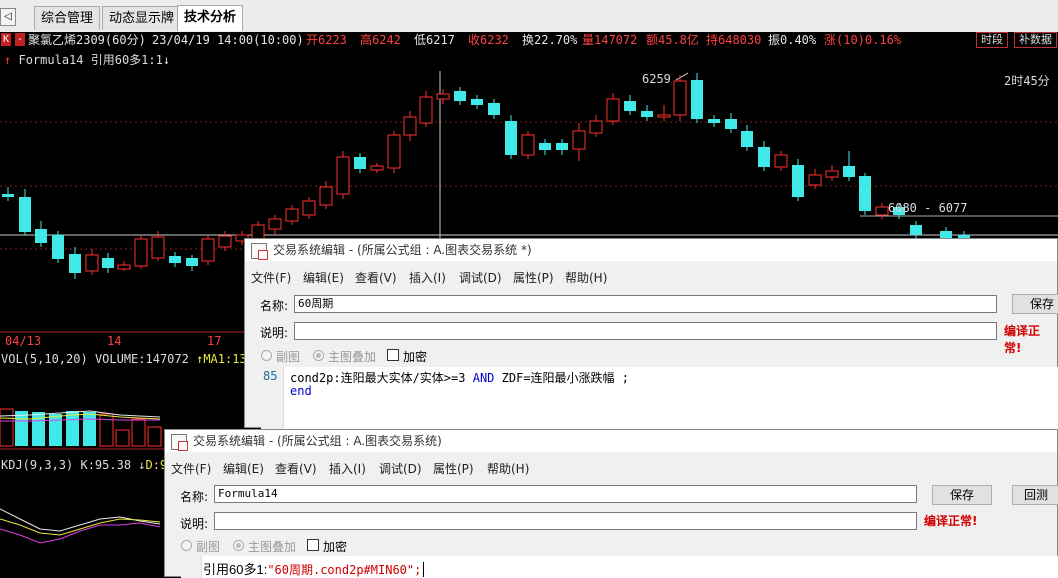 This screenshot has width=1058, height=578. Describe the element at coordinates (210, 18) in the screenshot. I see `tab-technical-analysis: 技术分析` at that location.